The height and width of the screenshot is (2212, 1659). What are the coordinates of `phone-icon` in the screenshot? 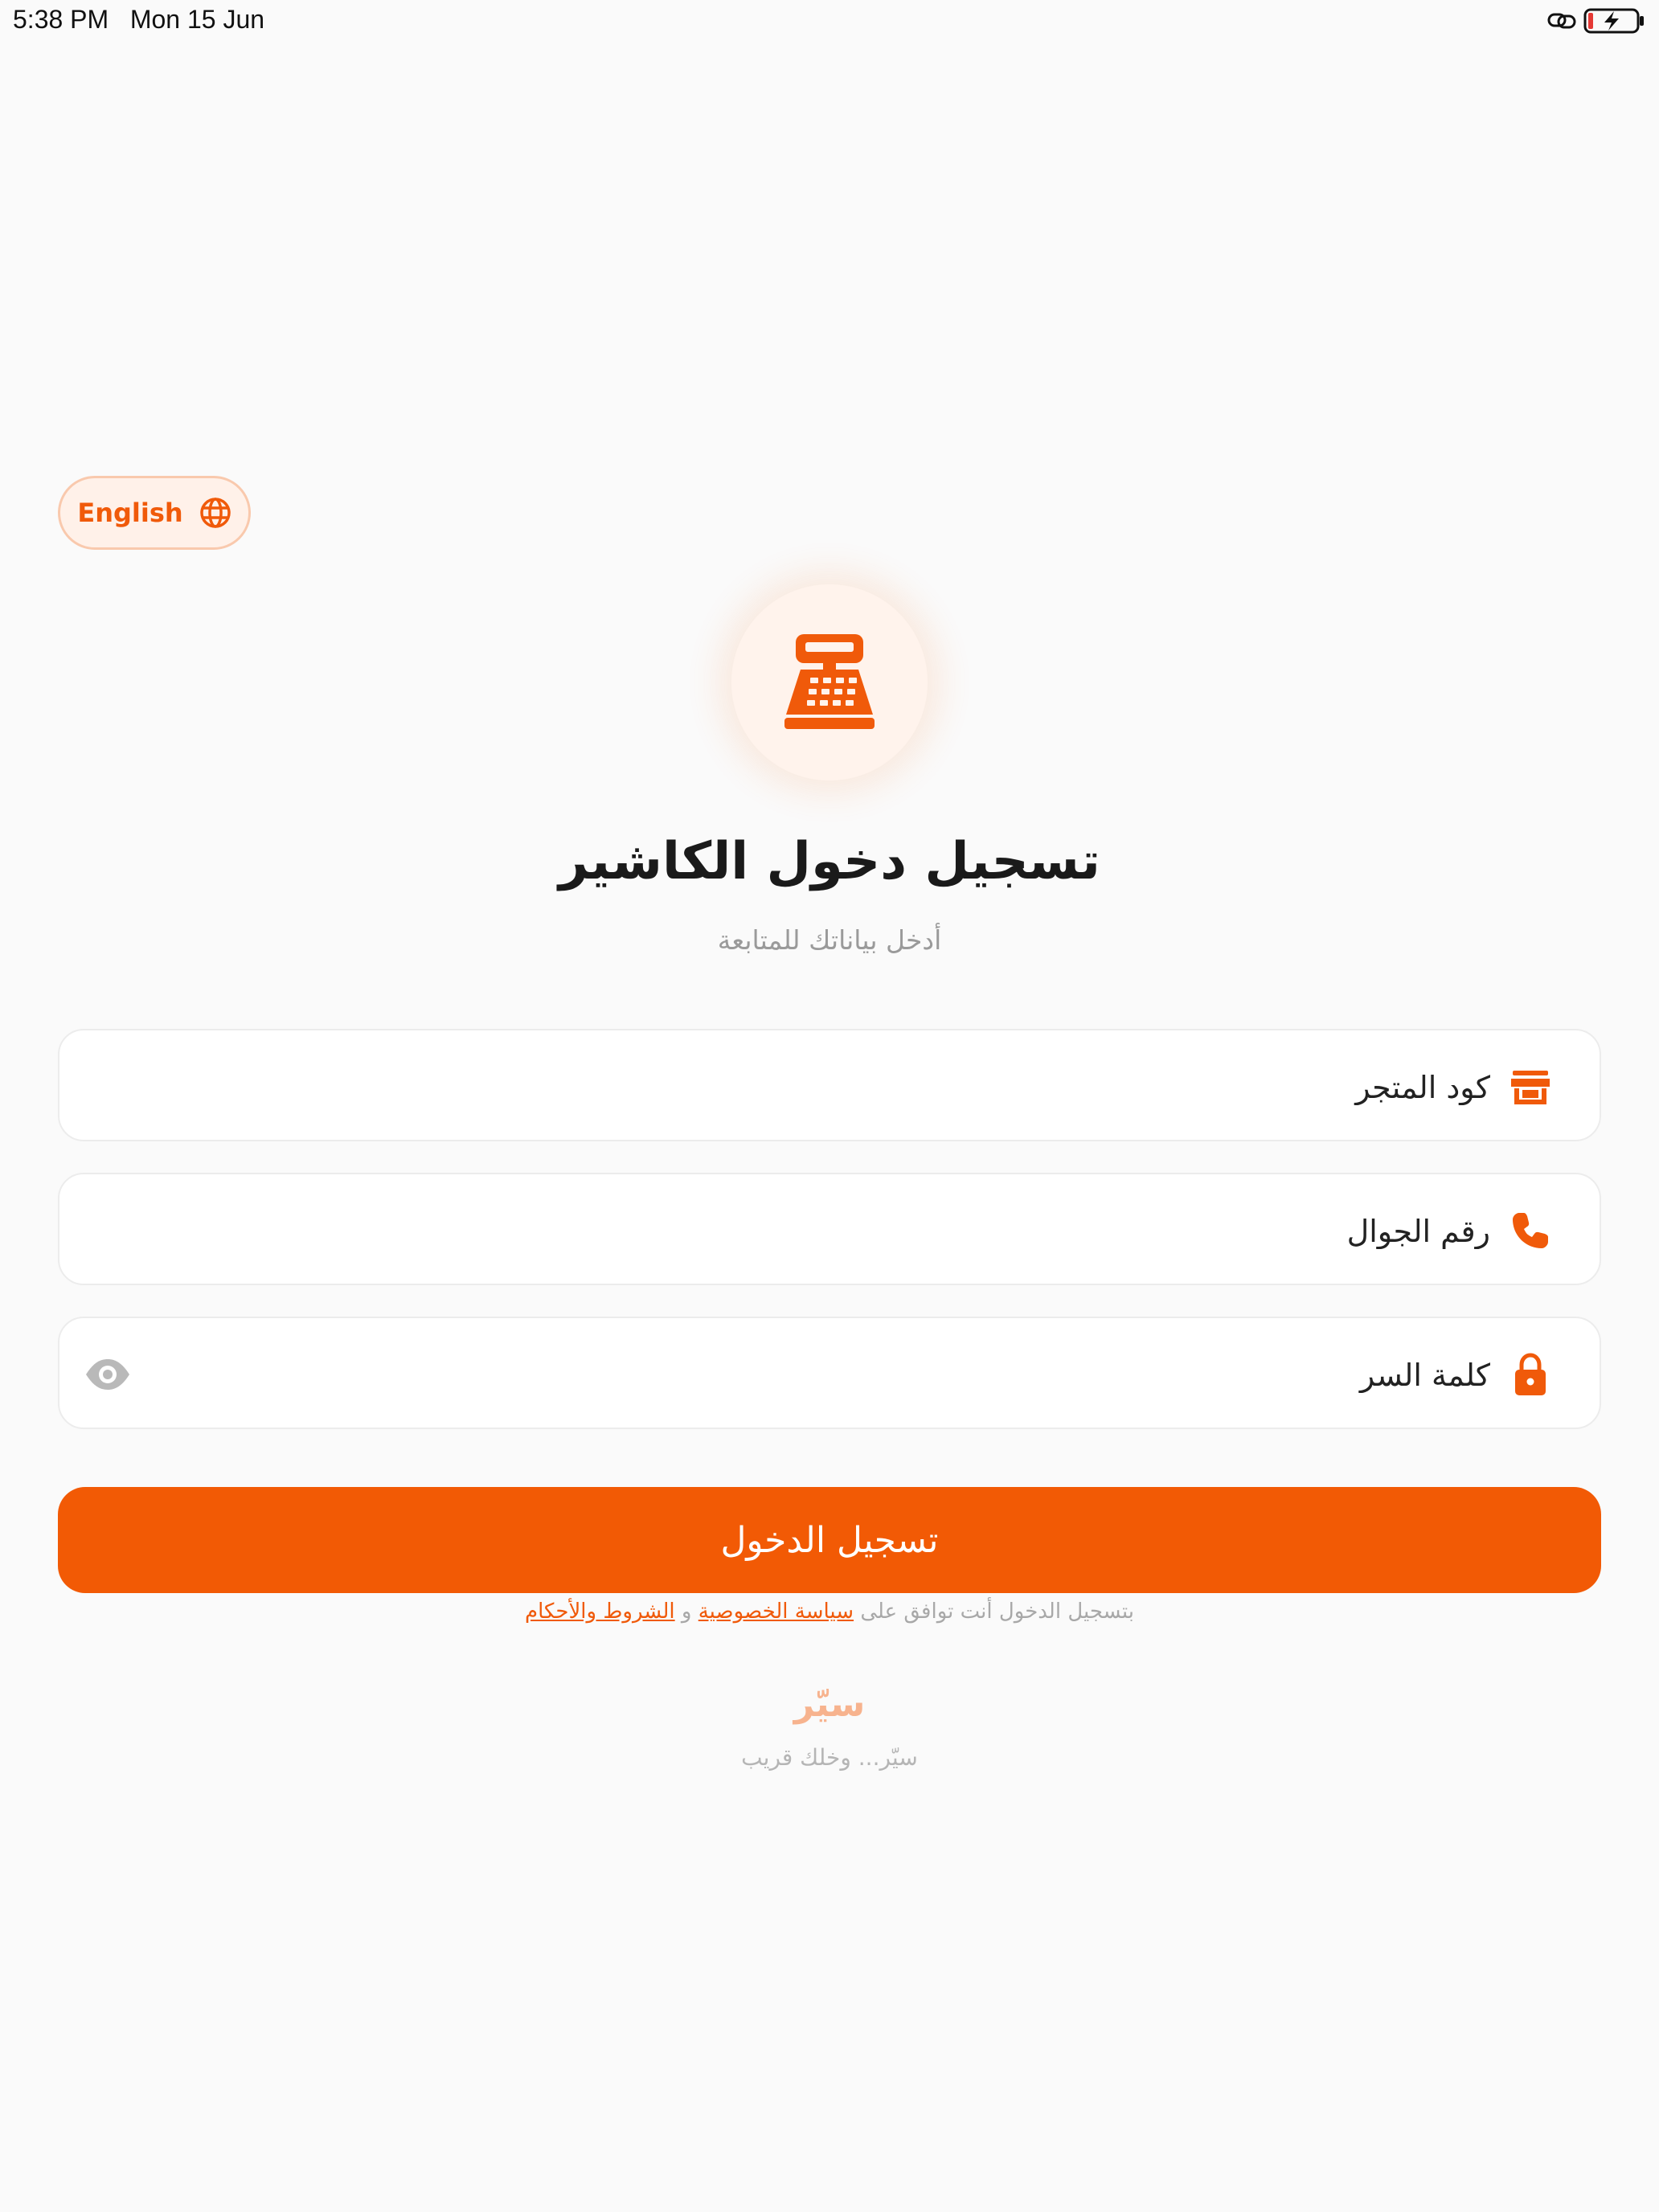 It's located at (1530, 1230).